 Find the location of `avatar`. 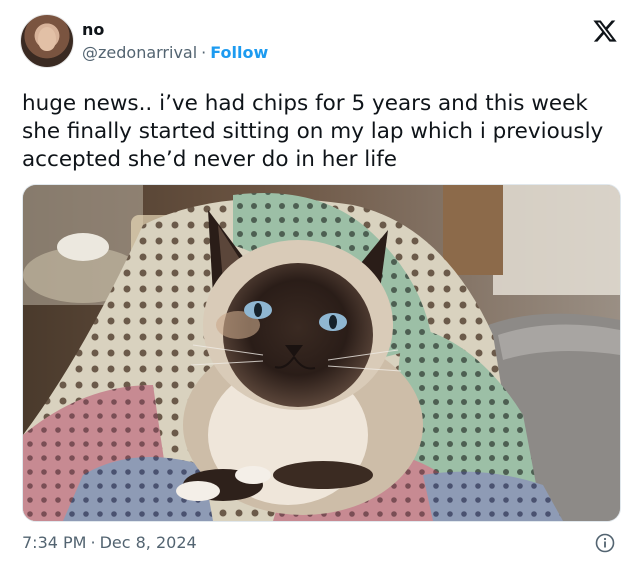

avatar is located at coordinates (47, 41).